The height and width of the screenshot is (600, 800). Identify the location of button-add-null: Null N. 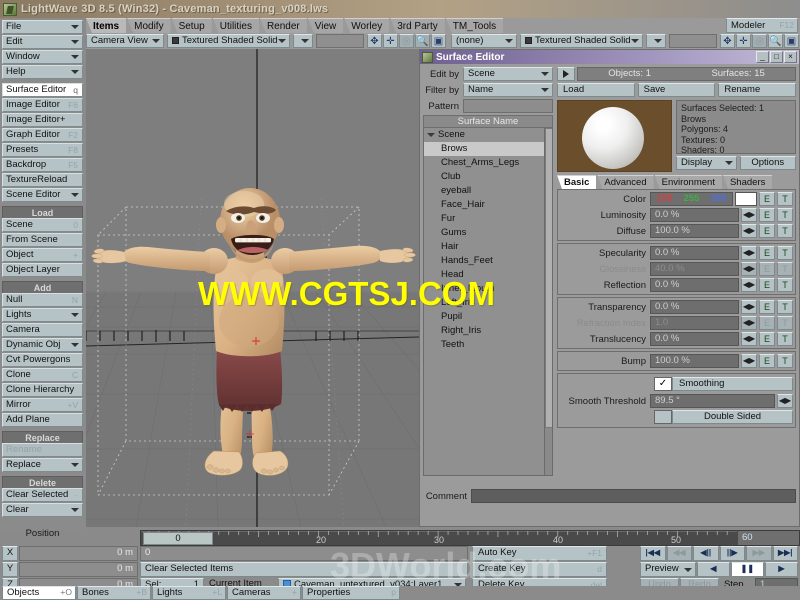
(42, 300).